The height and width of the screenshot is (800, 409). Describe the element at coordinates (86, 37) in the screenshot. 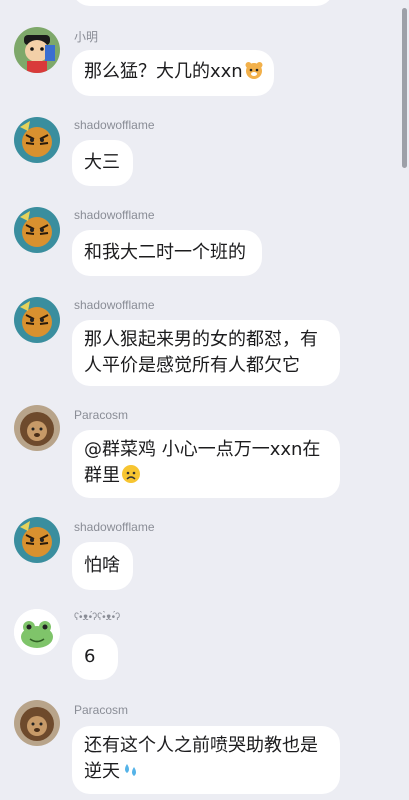

I see `sender-name: 小明` at that location.